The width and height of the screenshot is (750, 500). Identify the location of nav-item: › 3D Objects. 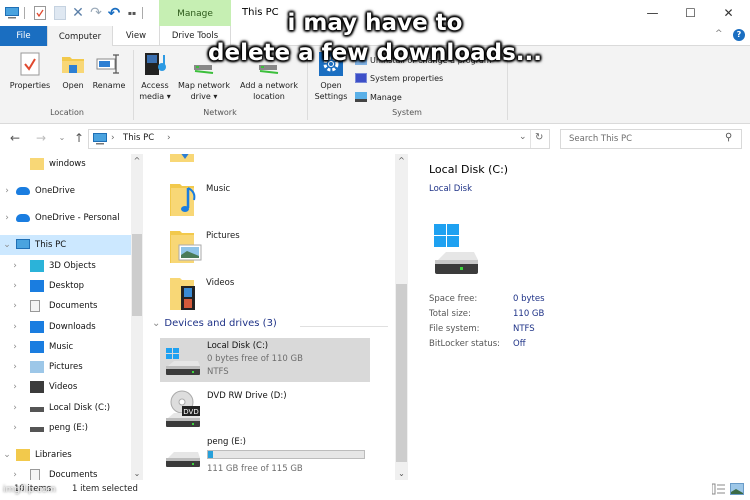
(65, 266).